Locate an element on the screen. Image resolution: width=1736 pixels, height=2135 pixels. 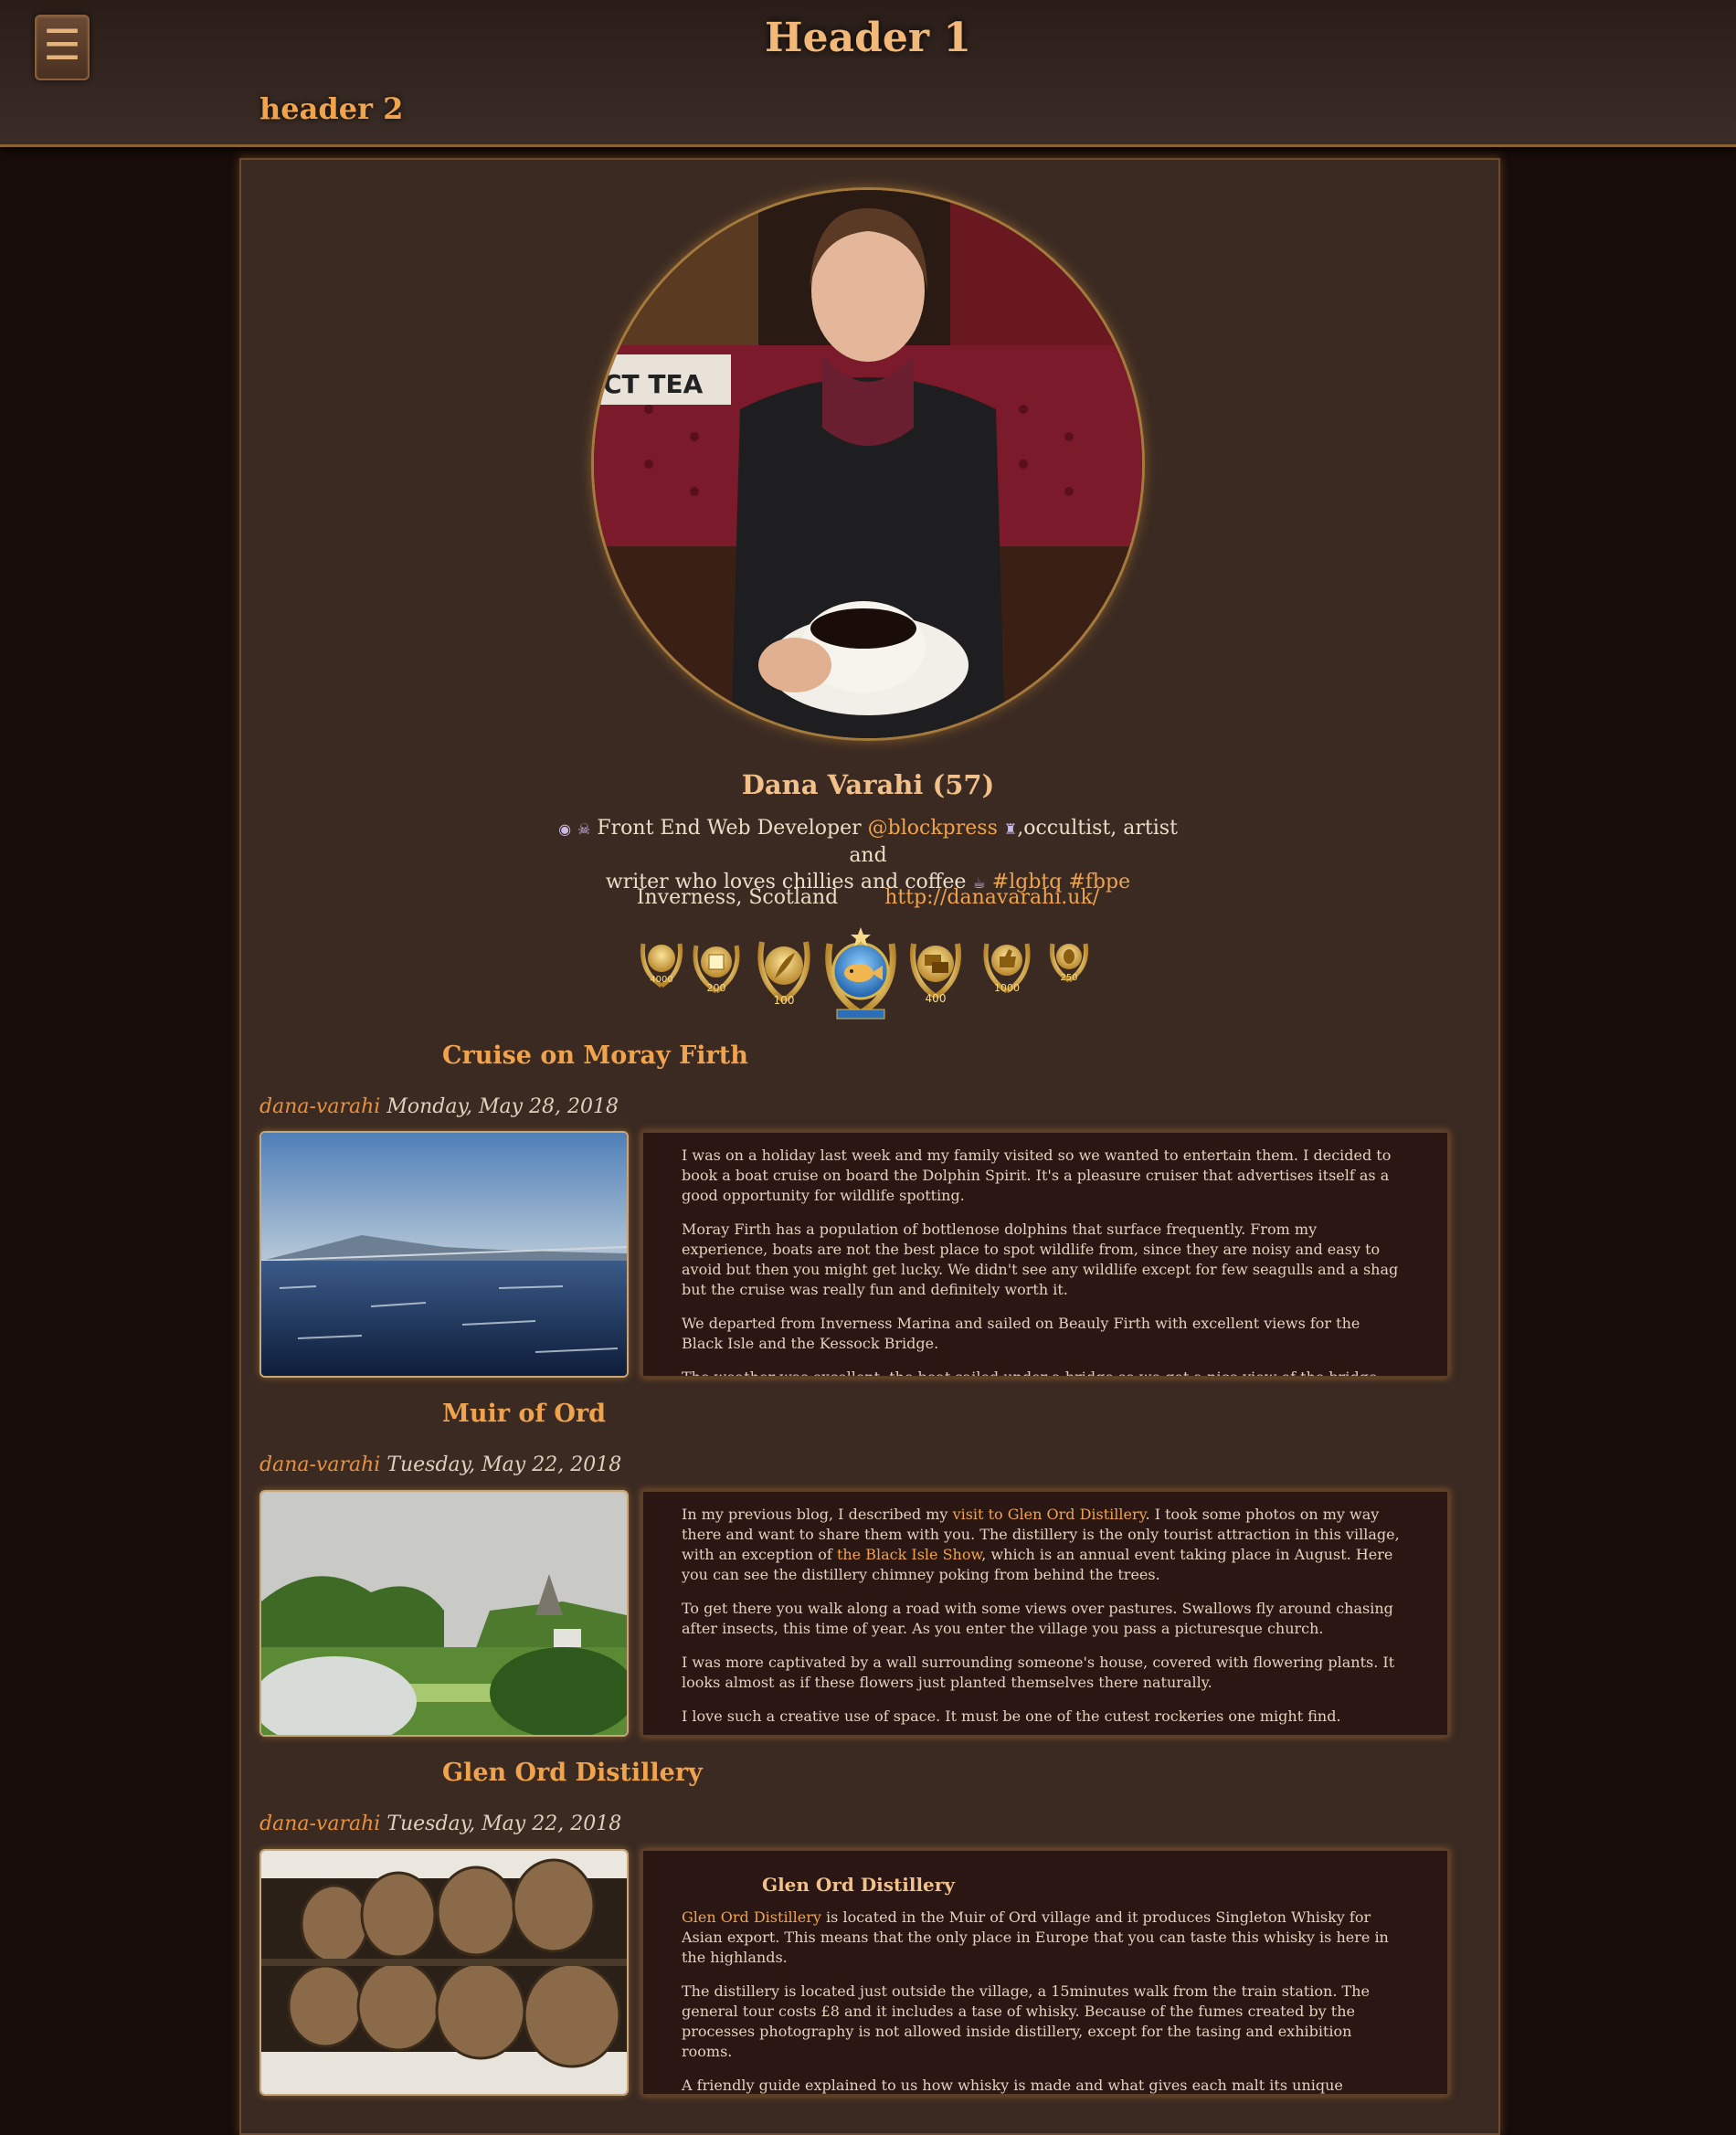
badge-likes: 1000 is located at coordinates (1007, 969).